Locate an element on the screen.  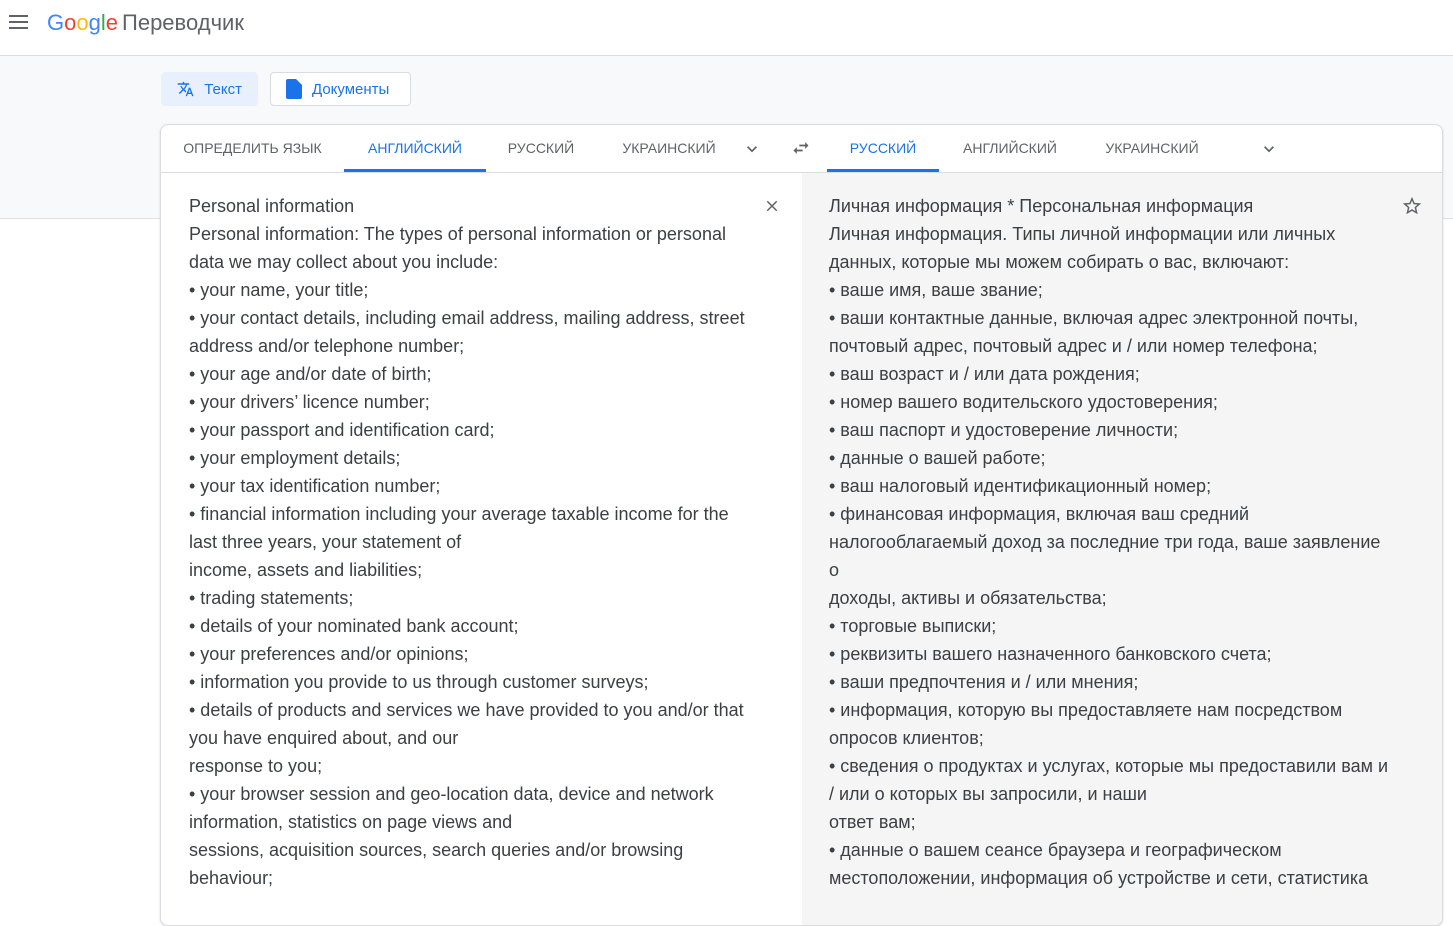
source-tab-russian: РУССКИЙ is located at coordinates (541, 148).